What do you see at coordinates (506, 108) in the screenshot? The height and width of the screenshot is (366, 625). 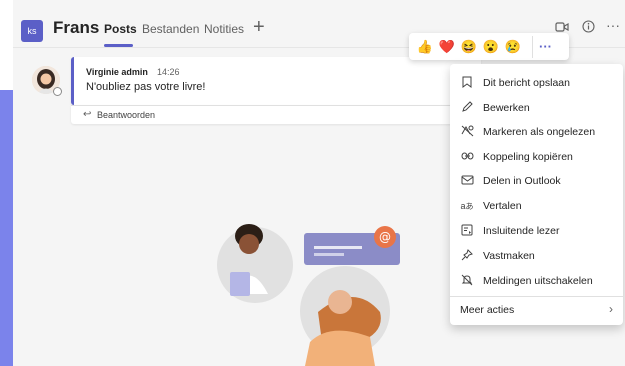 I see `menu-item-label: Bewerken` at bounding box center [506, 108].